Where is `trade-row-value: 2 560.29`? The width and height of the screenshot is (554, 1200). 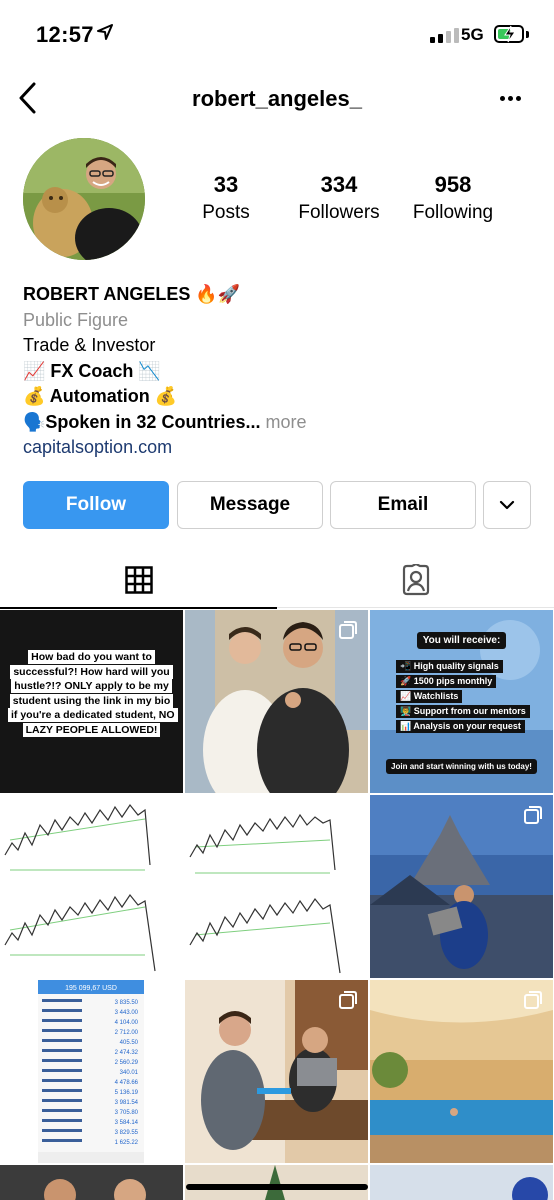 trade-row-value: 2 560.29 is located at coordinates (127, 1063).